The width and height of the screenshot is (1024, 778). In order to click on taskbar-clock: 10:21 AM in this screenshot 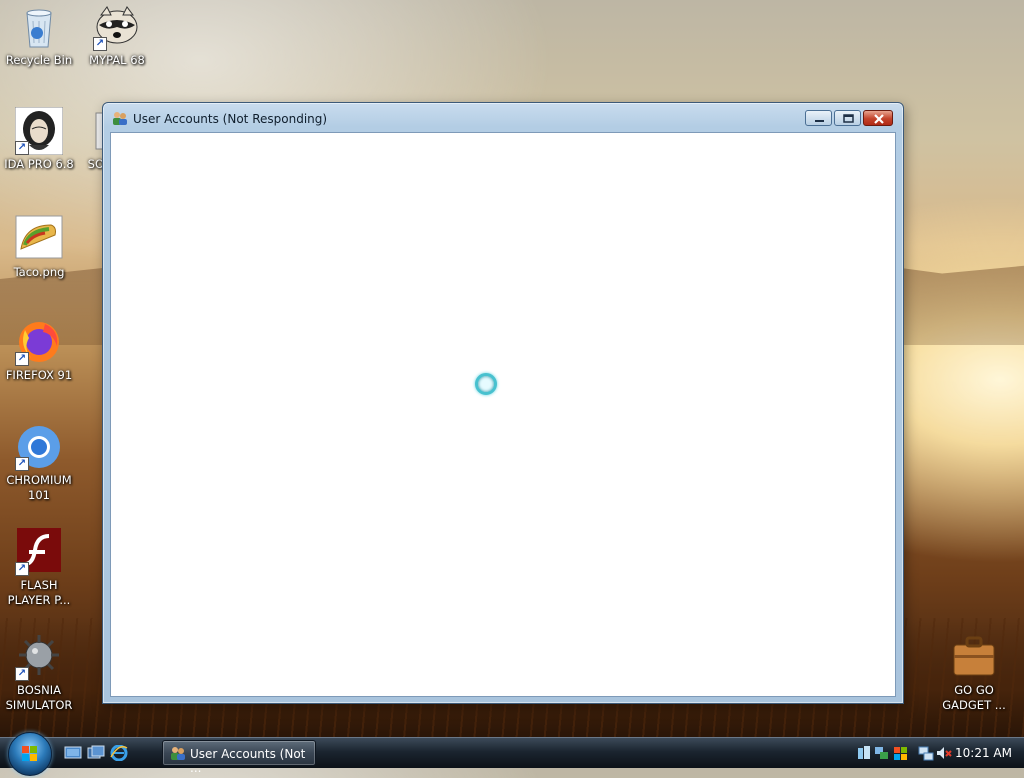, I will do `click(983, 753)`.